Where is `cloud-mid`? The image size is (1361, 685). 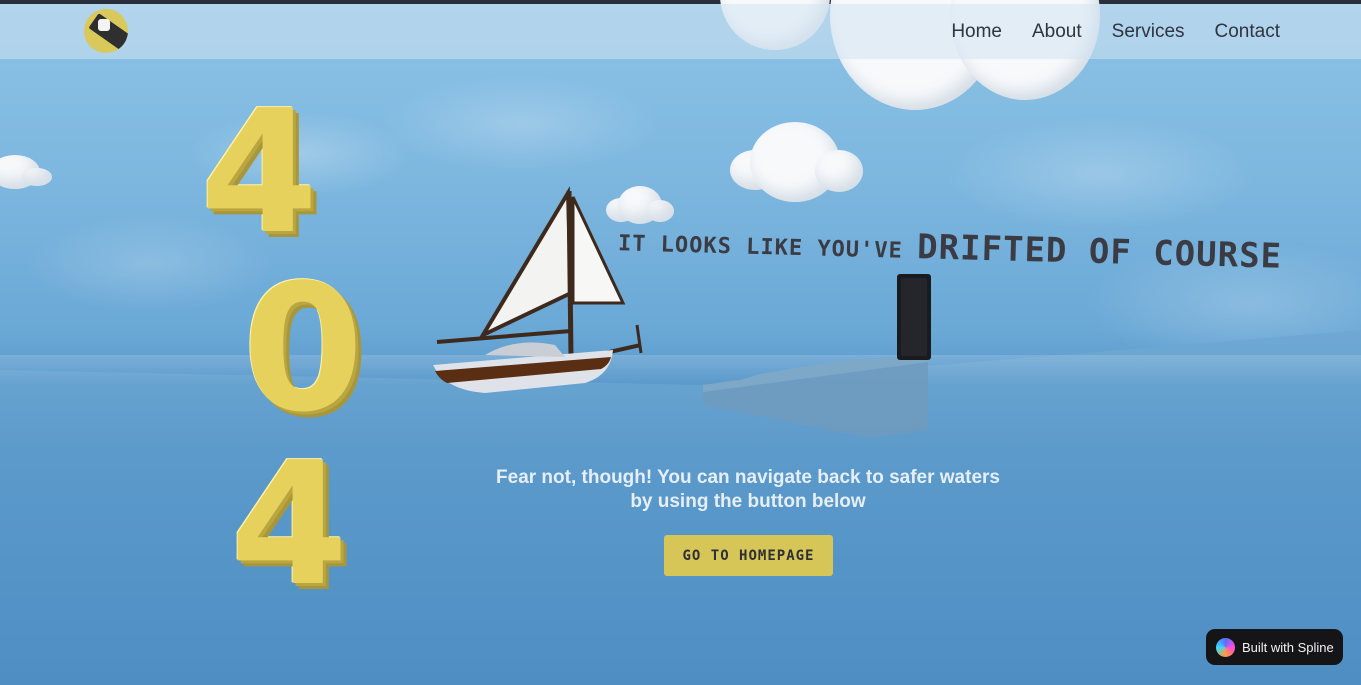 cloud-mid is located at coordinates (800, 165).